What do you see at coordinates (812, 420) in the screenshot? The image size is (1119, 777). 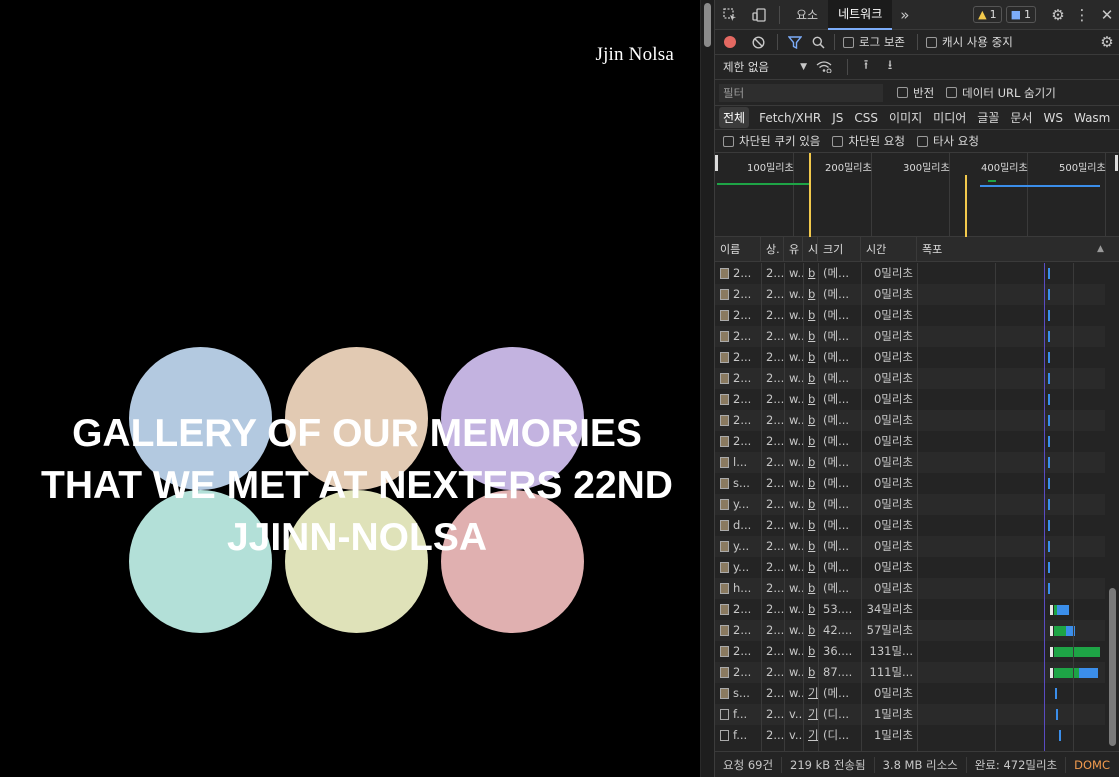 I see `cell-init: b` at bounding box center [812, 420].